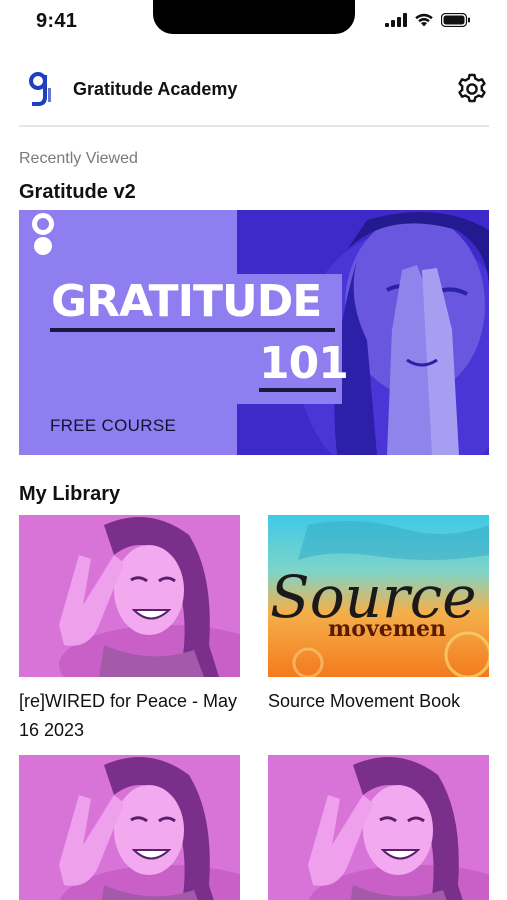 This screenshot has width=507, height=900. What do you see at coordinates (304, 363) in the screenshot?
I see `banner-course-number: 101` at bounding box center [304, 363].